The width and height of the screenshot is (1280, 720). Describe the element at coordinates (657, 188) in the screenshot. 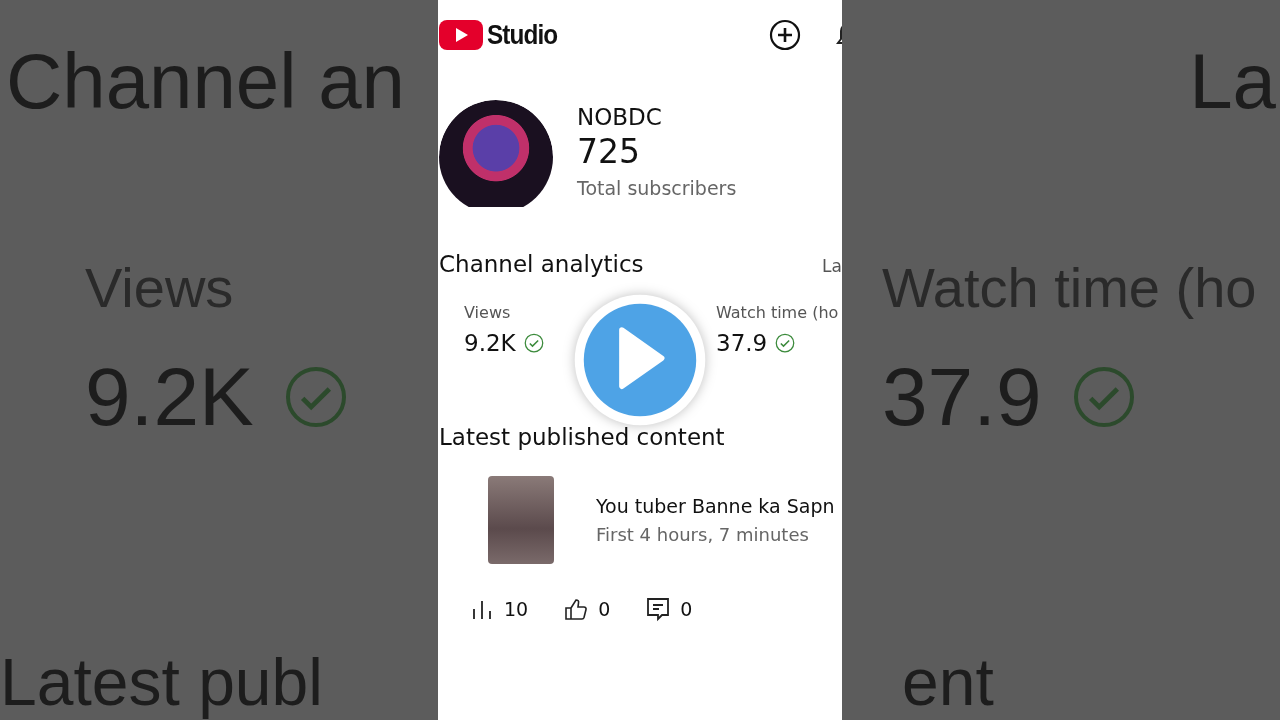

I see `subscriber-label: Total subscribers` at that location.